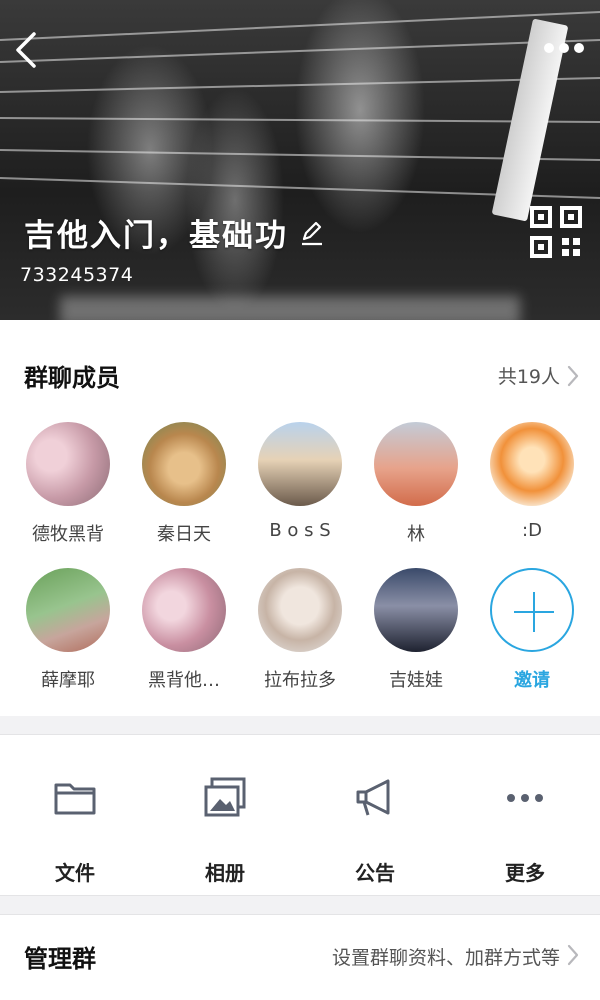  I want to click on manage-group-title: 管理群, so click(60, 959).